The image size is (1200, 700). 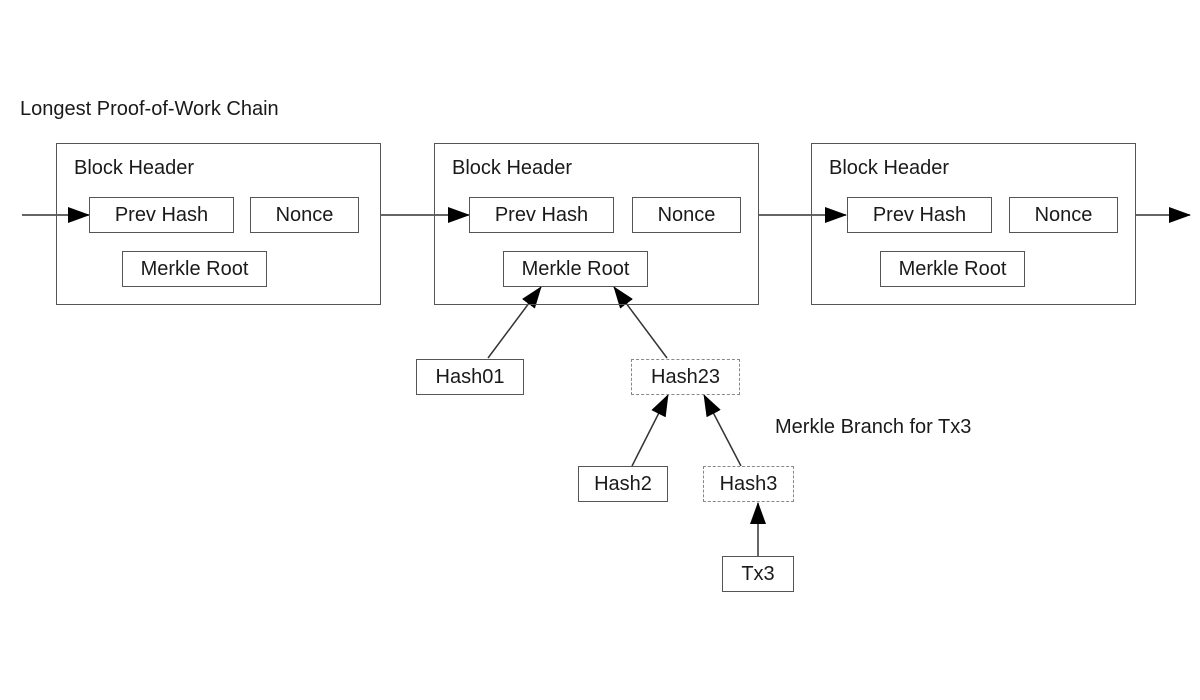 What do you see at coordinates (873, 427) in the screenshot?
I see `merkle-branch-label: Merkle Branch for Tx3` at bounding box center [873, 427].